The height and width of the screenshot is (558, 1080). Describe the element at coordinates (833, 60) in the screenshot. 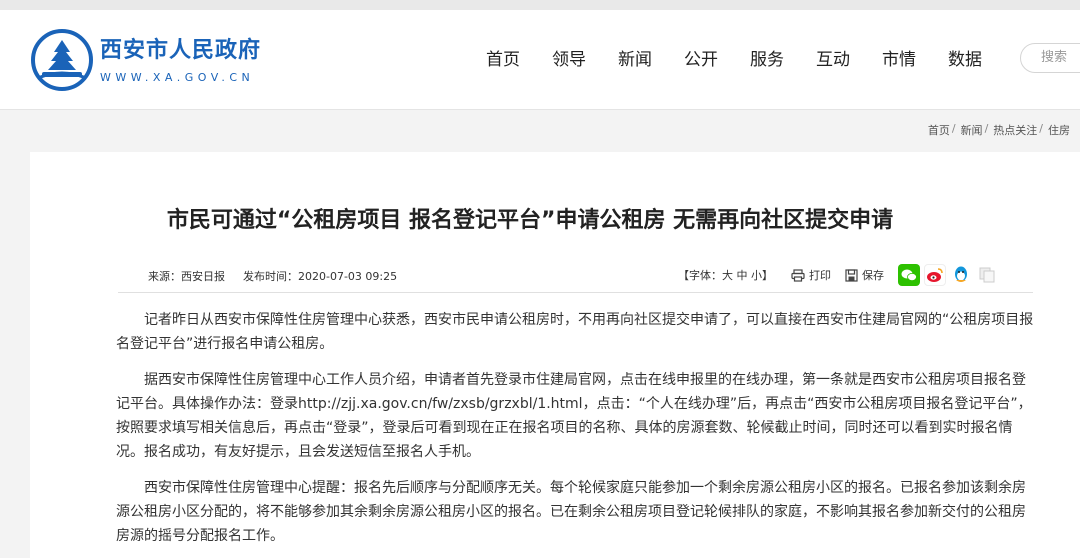

I see `nav-interaction: 互动` at that location.